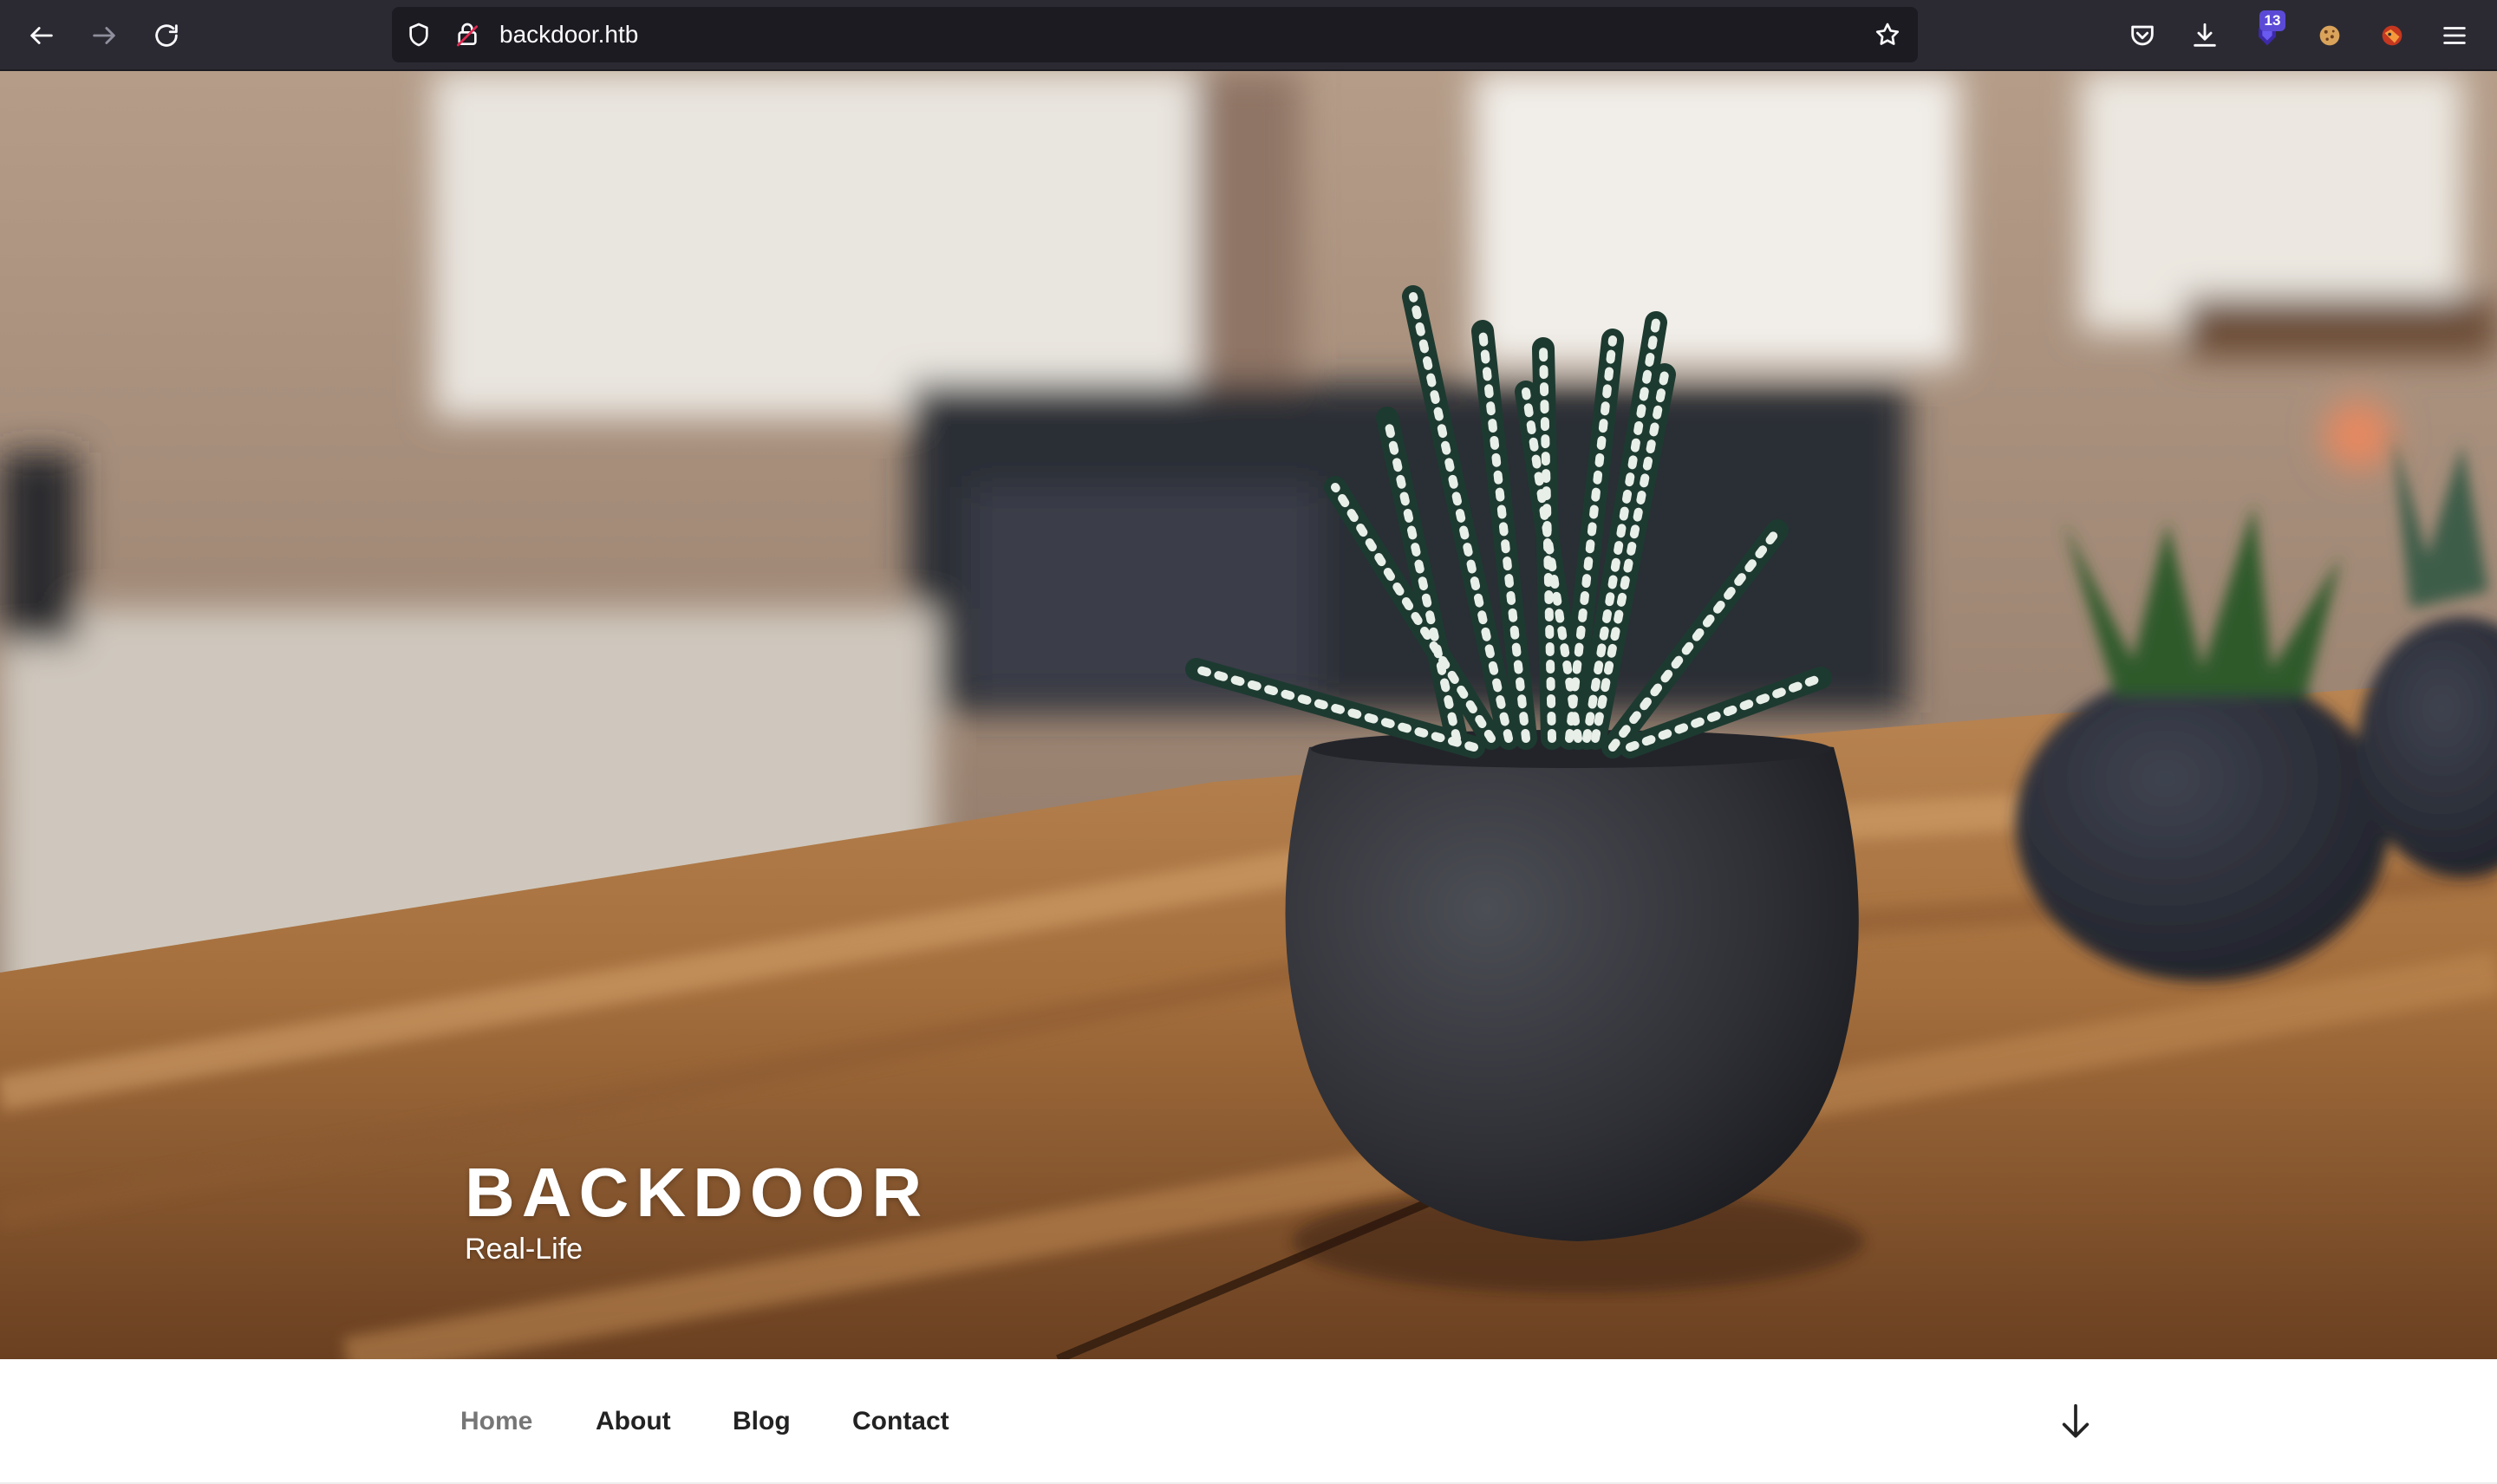  I want to click on bookmark-star-icon, so click(1887, 34).